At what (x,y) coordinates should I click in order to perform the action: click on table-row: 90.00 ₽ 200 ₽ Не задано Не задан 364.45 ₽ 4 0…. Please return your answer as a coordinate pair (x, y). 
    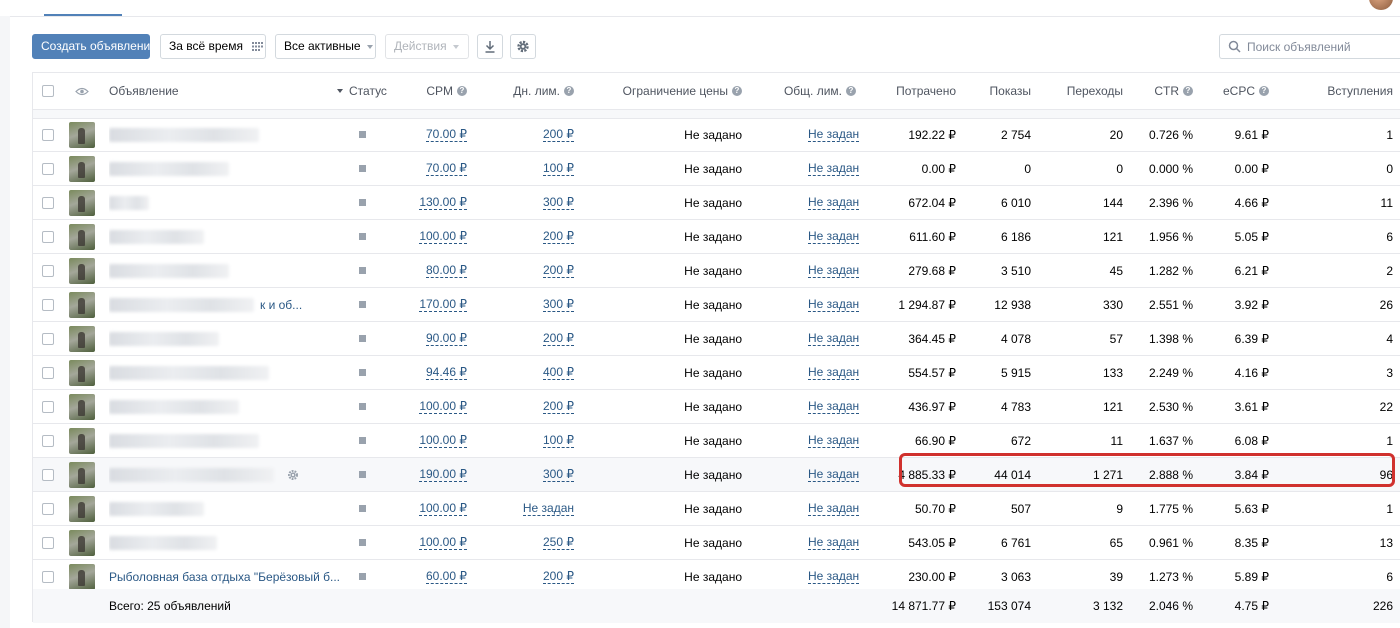
    Looking at the image, I should click on (716, 339).